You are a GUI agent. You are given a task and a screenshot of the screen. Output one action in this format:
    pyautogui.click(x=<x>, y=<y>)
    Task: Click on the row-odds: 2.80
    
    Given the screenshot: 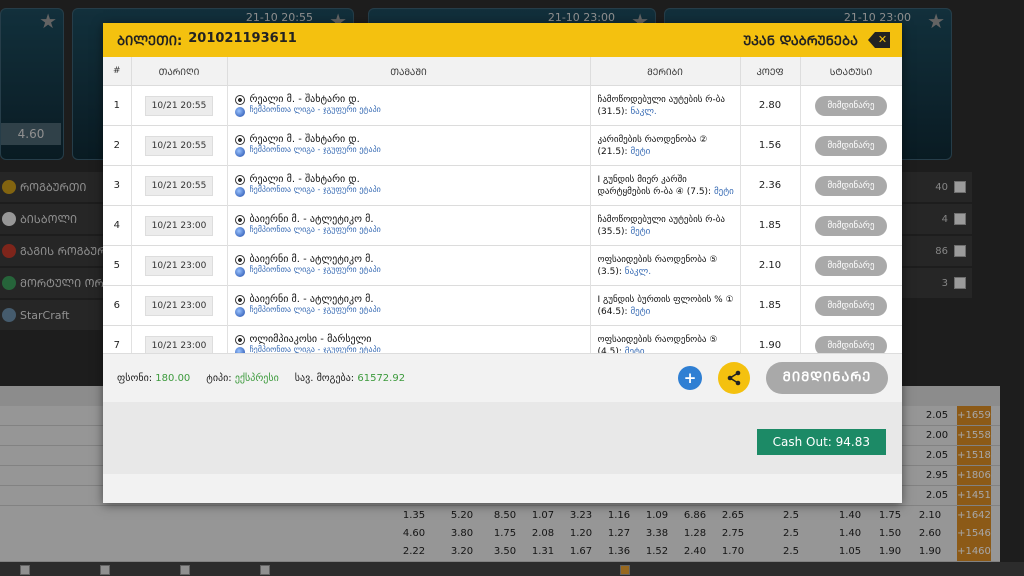 What is the action you would take?
    pyautogui.click(x=770, y=105)
    